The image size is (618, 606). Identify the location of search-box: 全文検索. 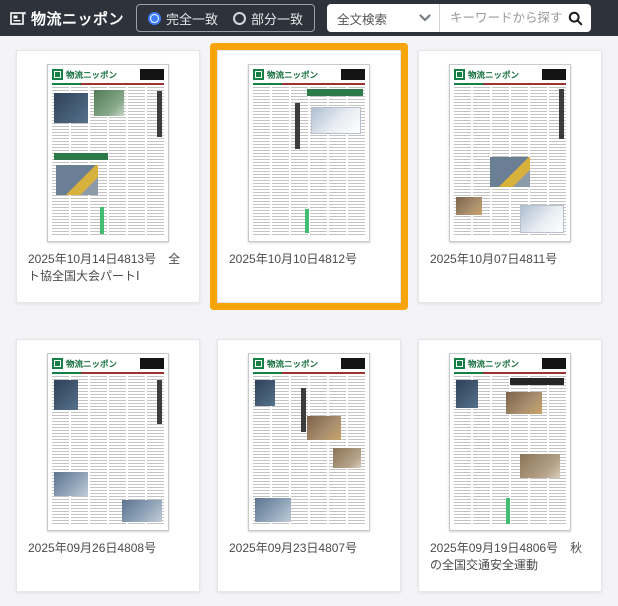
(459, 18).